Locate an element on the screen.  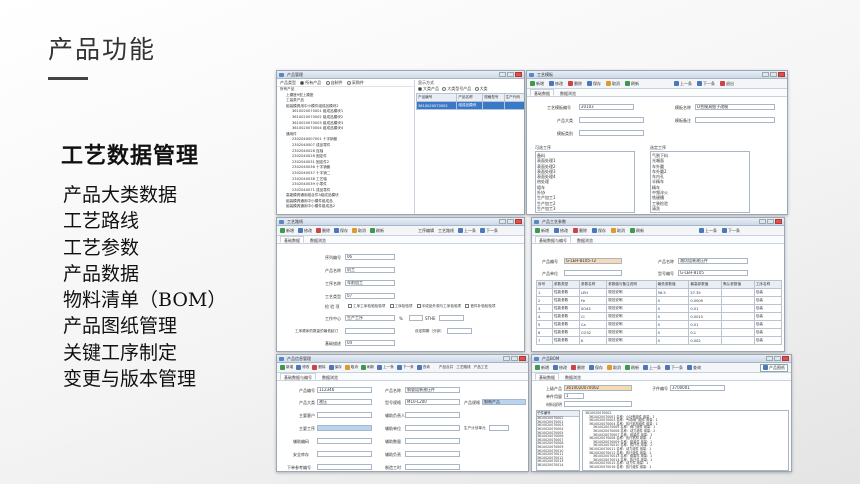
list-item: 3610020070014 is located at coordinates (558, 465).